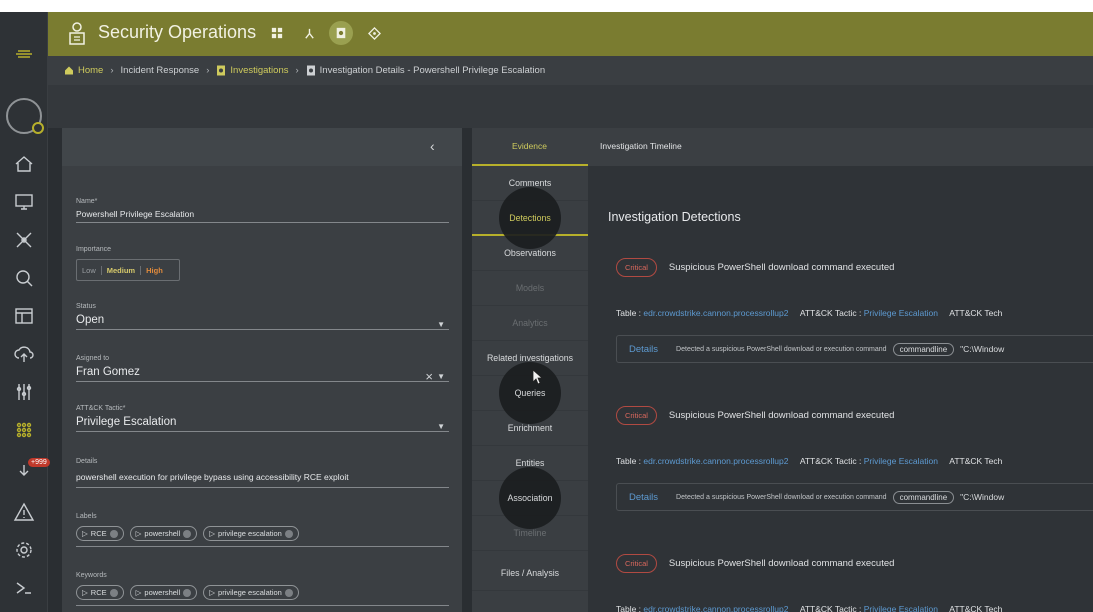 Image resolution: width=1093 pixels, height=612 pixels. I want to click on side-item-observations: Observations, so click(530, 253).